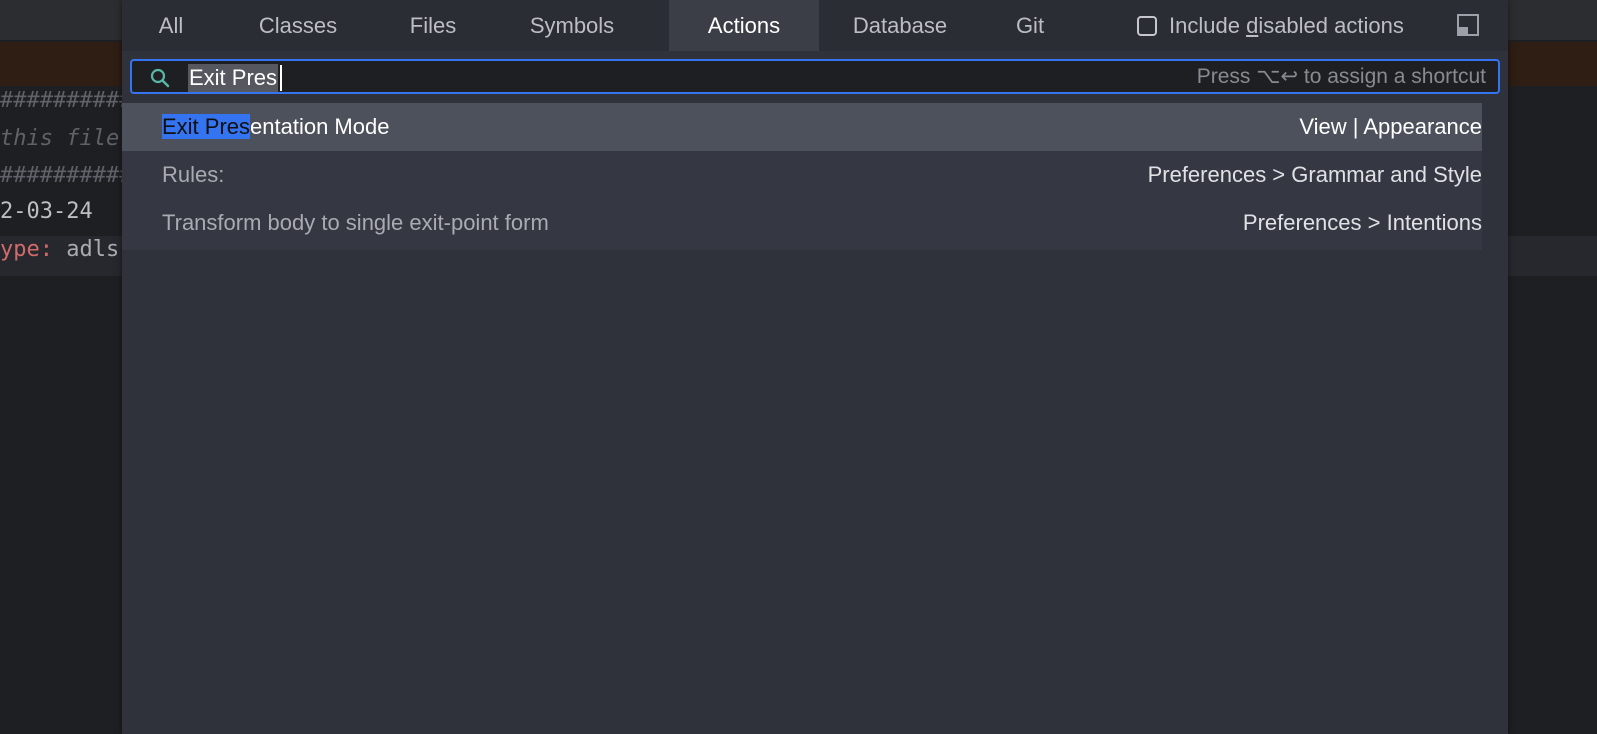  Describe the element at coordinates (744, 25) in the screenshot. I see `tab-actions: Actions` at that location.